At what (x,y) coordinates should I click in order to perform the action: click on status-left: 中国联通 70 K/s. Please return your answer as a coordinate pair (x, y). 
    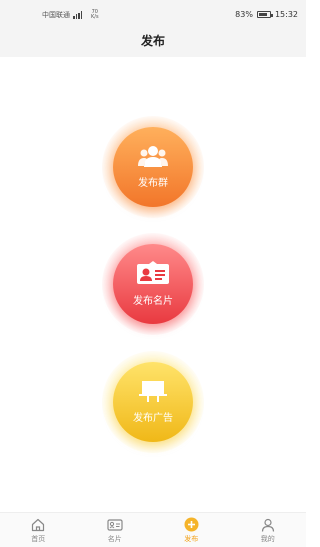
    Looking at the image, I should click on (70, 15).